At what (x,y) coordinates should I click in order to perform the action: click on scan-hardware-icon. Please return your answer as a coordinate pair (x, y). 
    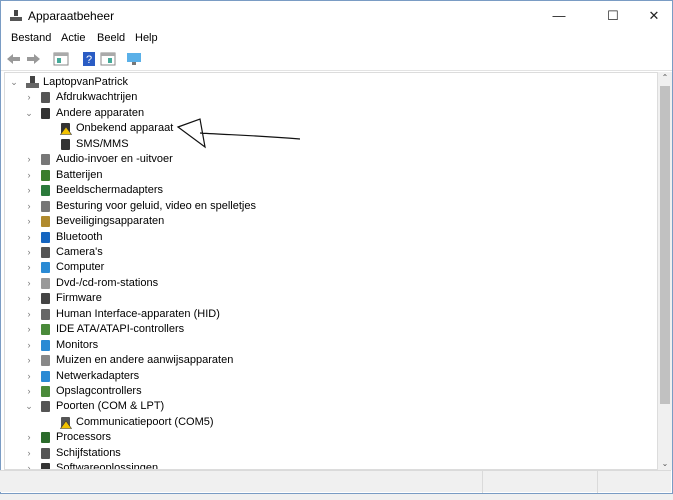
    Looking at the image, I should click on (134, 59).